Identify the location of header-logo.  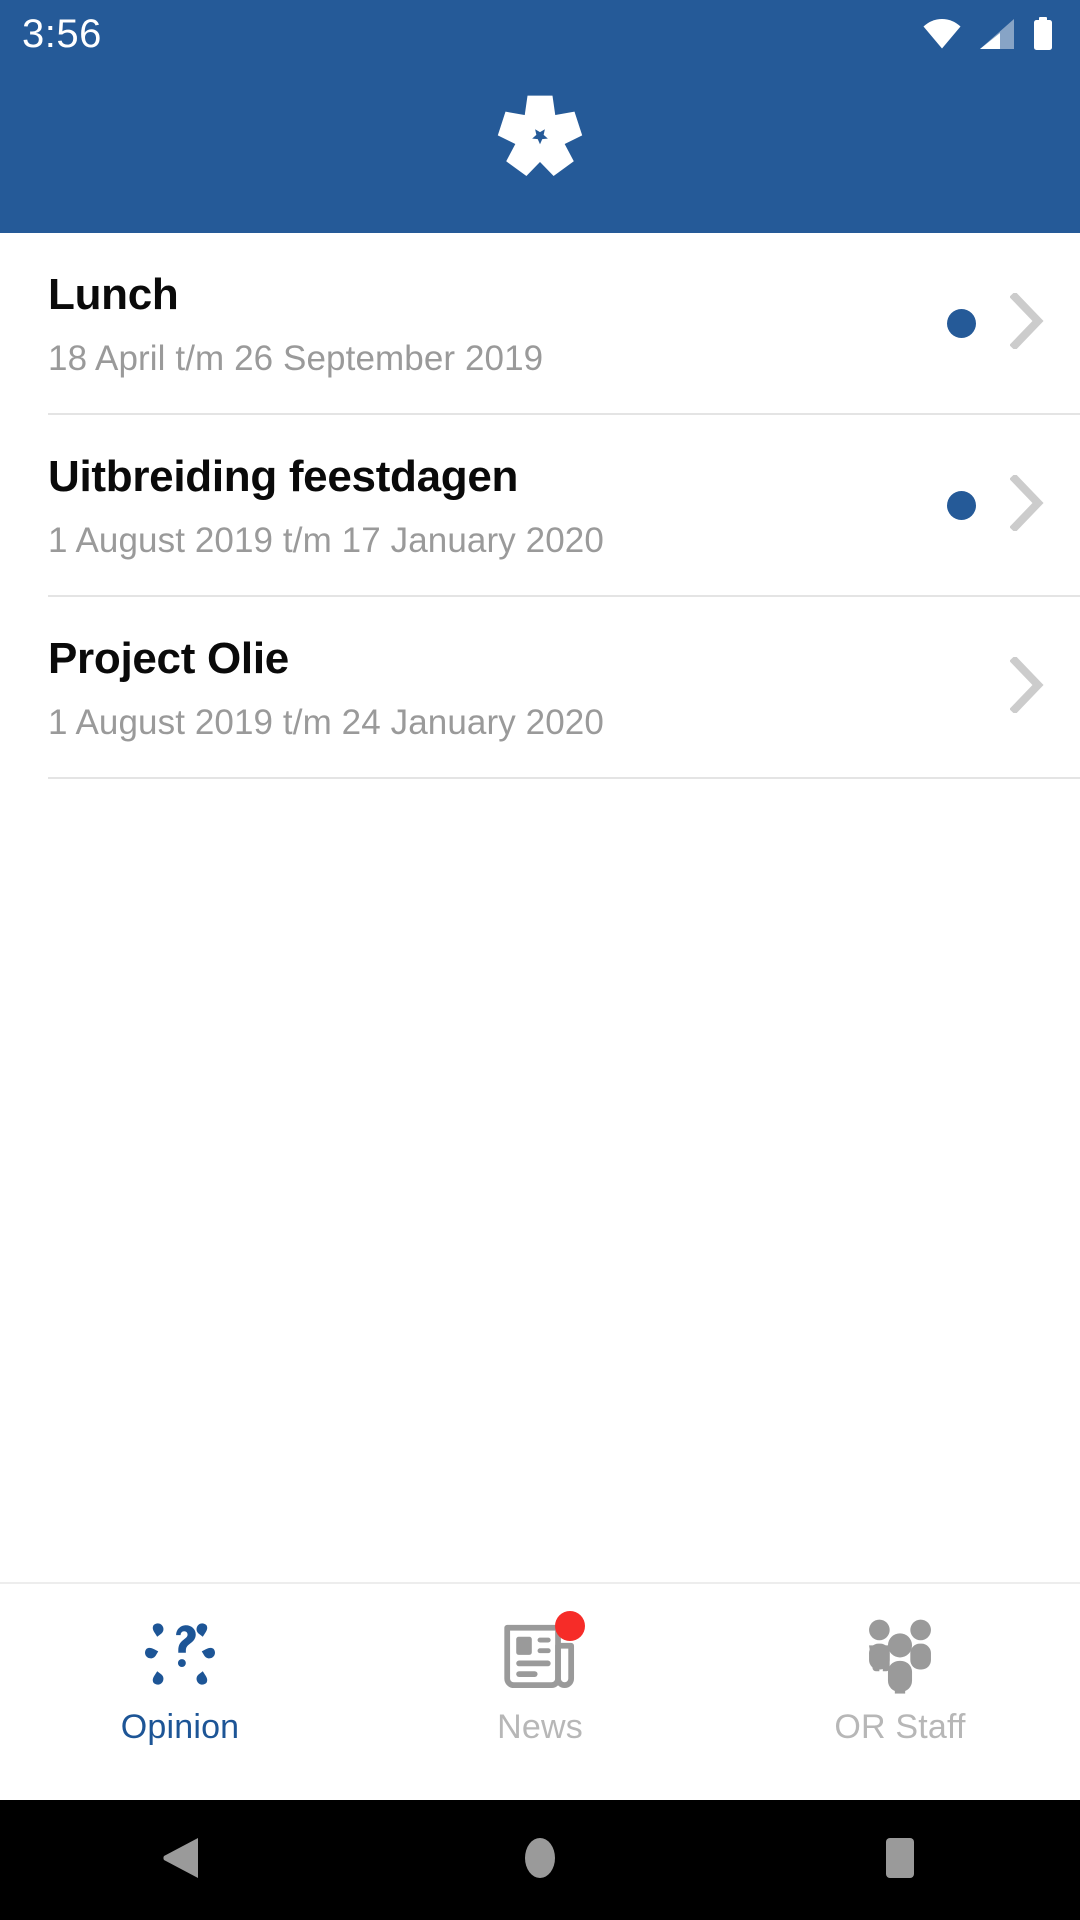
(540, 138).